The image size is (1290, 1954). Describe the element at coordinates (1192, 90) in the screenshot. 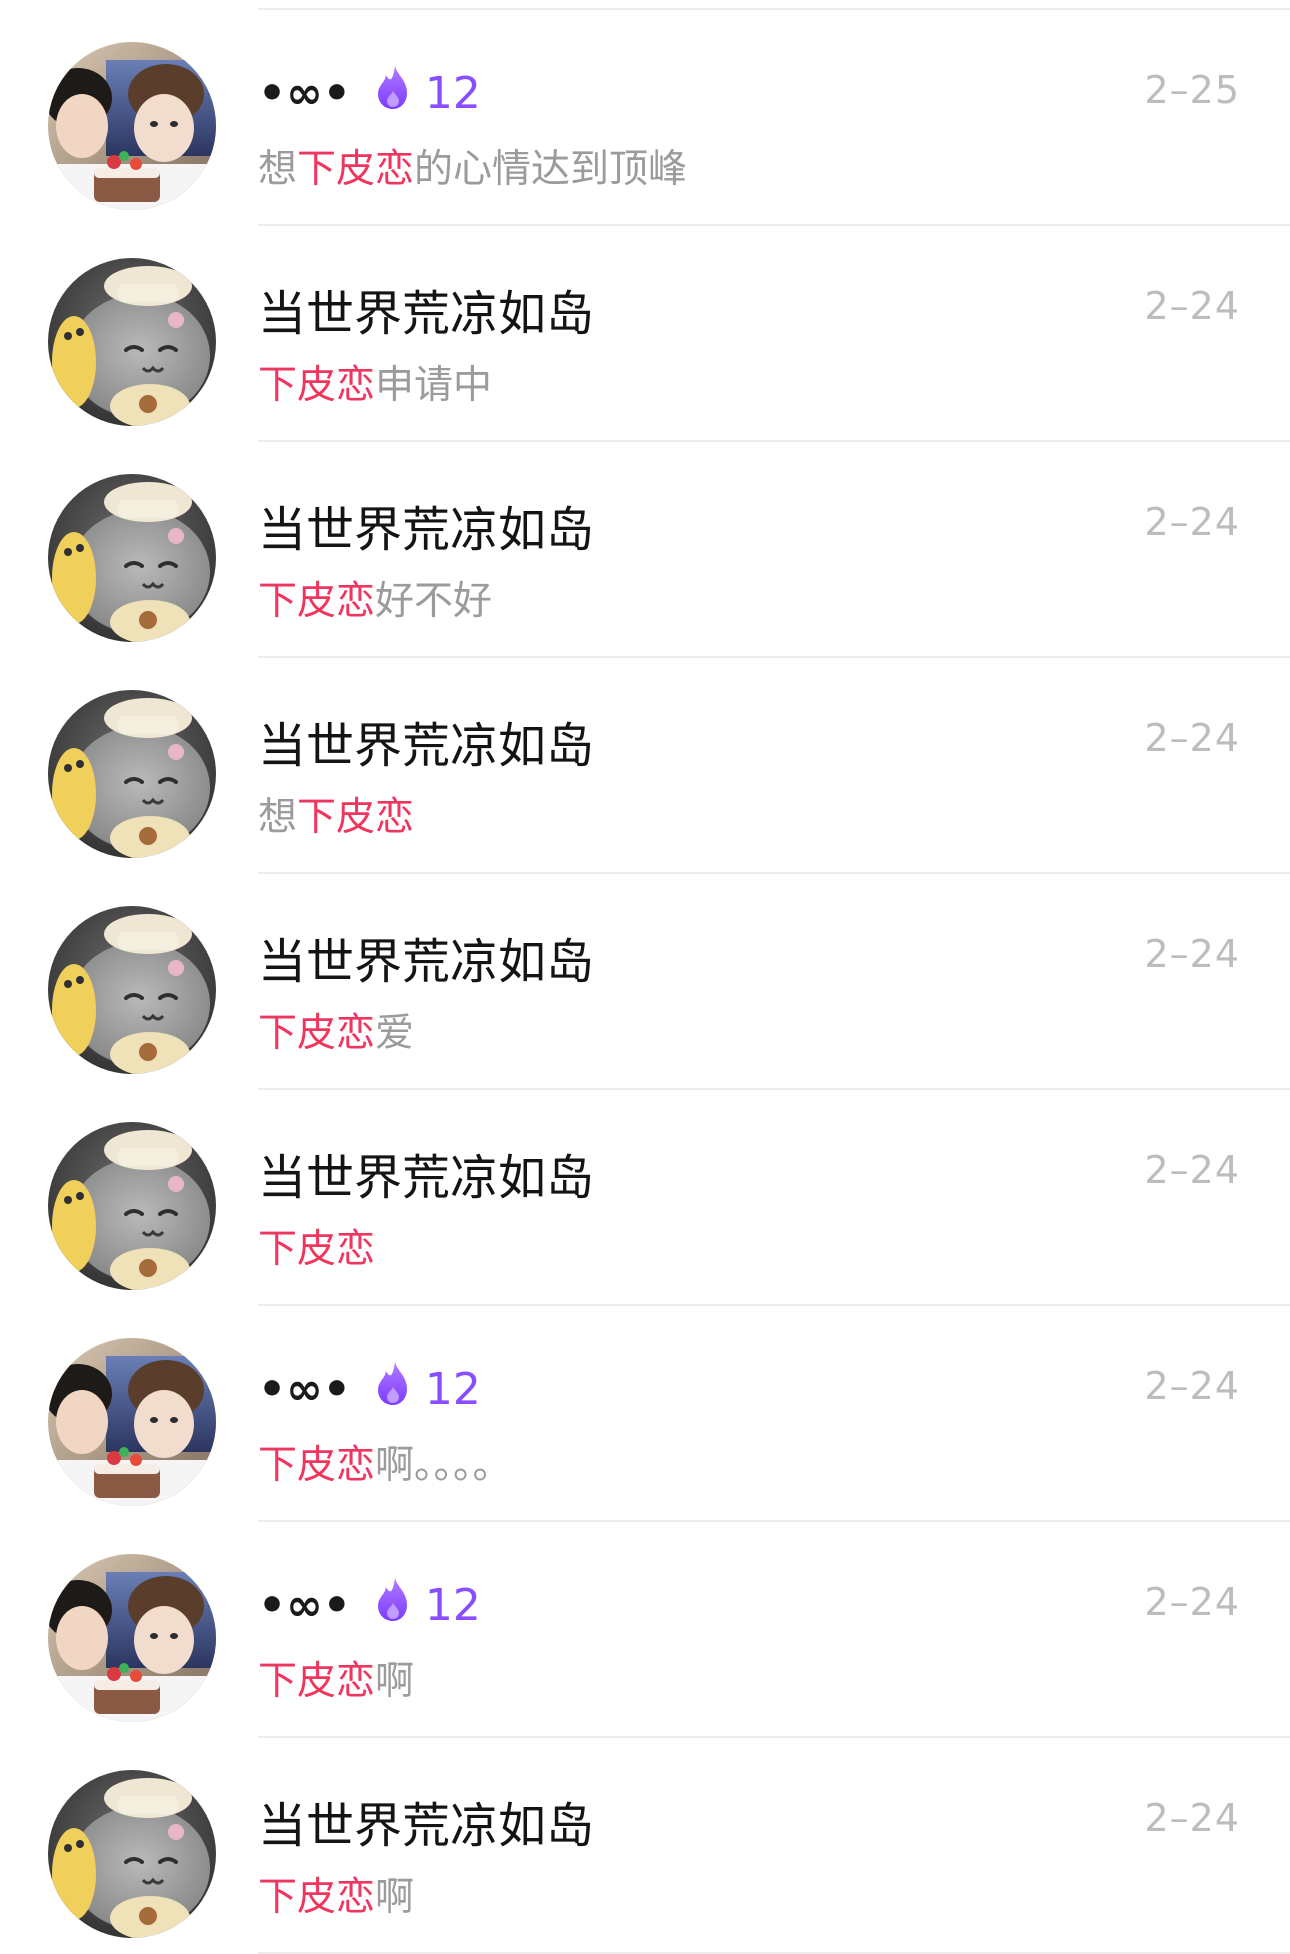

I see `message-time: 2–25` at that location.